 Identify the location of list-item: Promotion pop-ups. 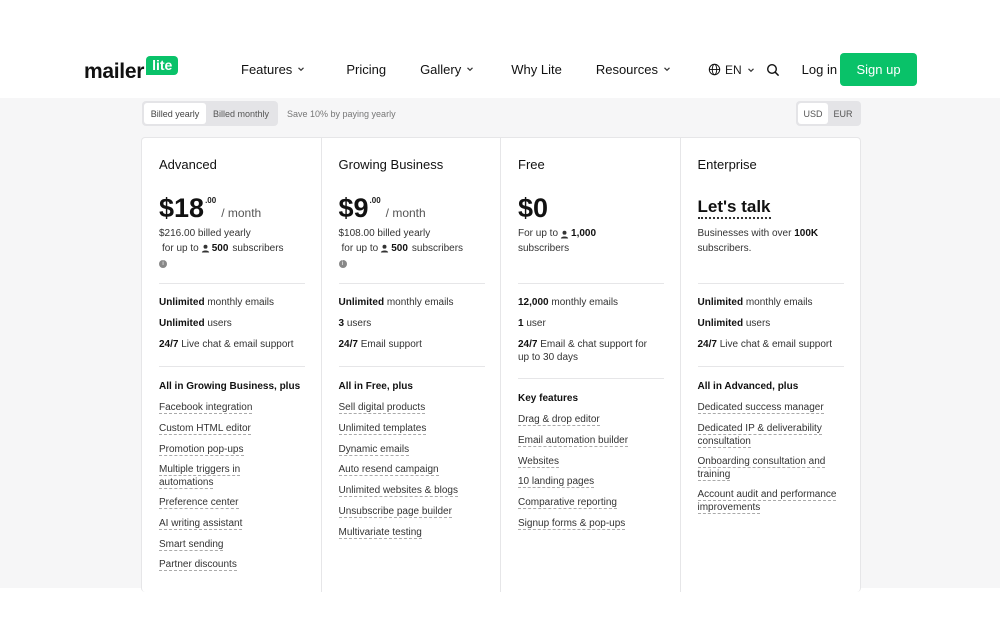
(232, 450).